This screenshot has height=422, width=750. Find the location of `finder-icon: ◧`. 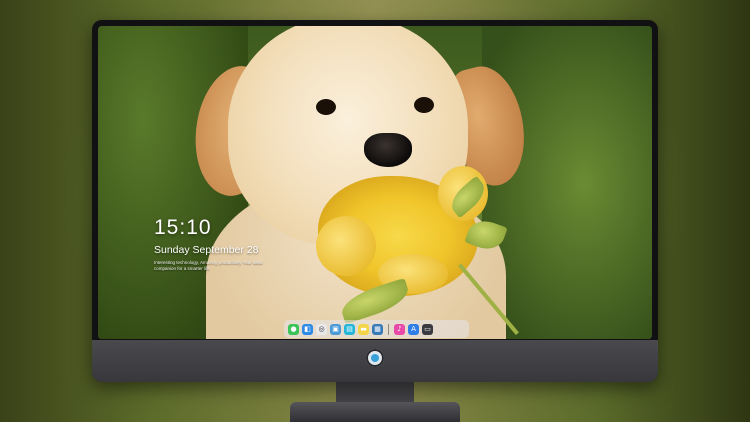

finder-icon: ◧ is located at coordinates (307, 329).